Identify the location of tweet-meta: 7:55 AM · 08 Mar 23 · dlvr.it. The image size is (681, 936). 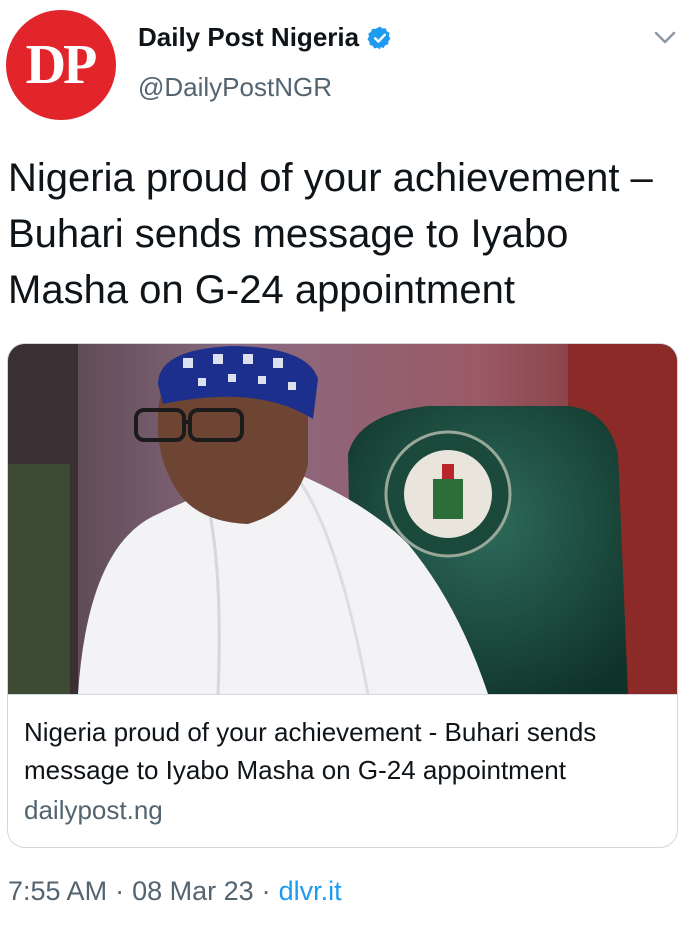
(175, 891).